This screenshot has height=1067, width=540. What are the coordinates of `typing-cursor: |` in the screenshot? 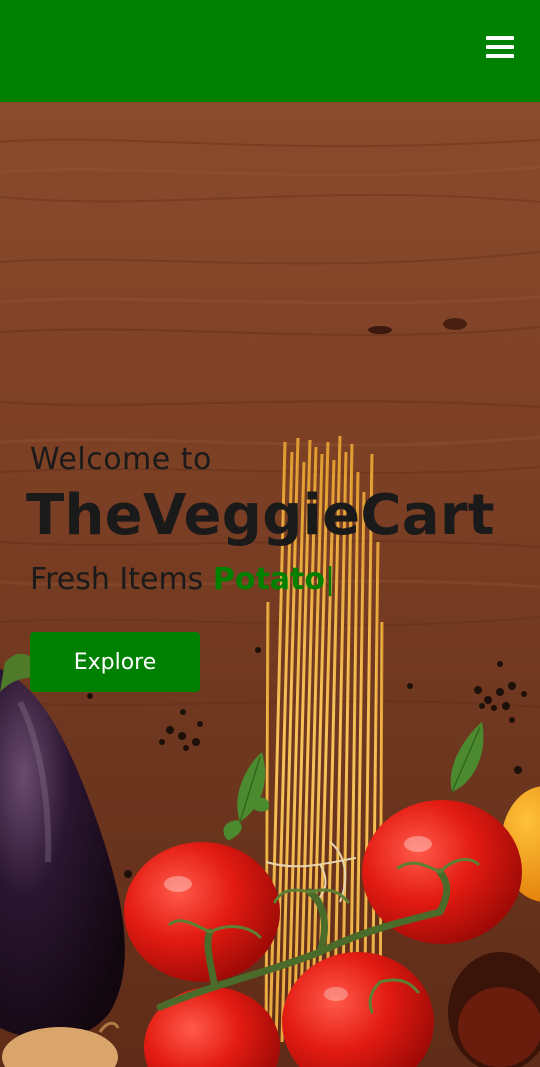 It's located at (330, 579).